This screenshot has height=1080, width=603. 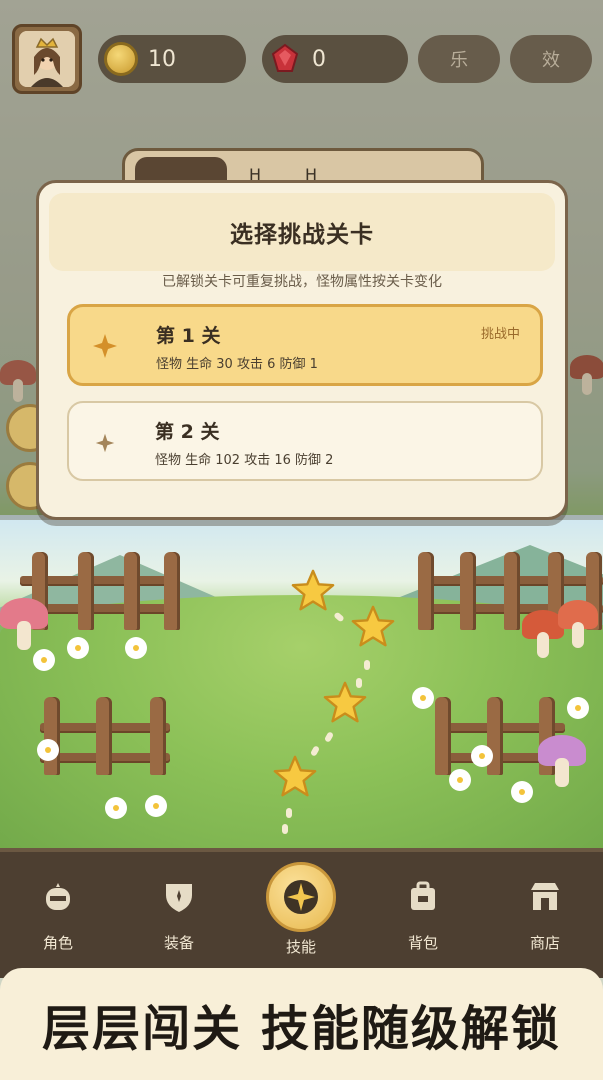 I want to click on nav-label: 技能, so click(x=300, y=947).